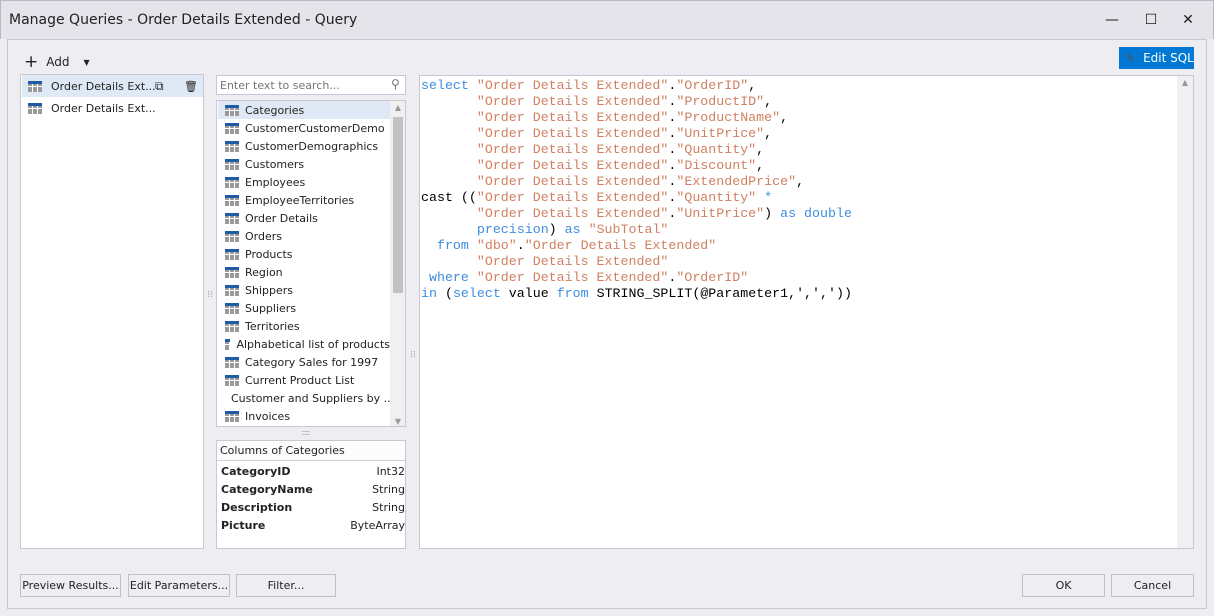 The width and height of the screenshot is (1214, 616). I want to click on table-item: Categories, so click(304, 110).